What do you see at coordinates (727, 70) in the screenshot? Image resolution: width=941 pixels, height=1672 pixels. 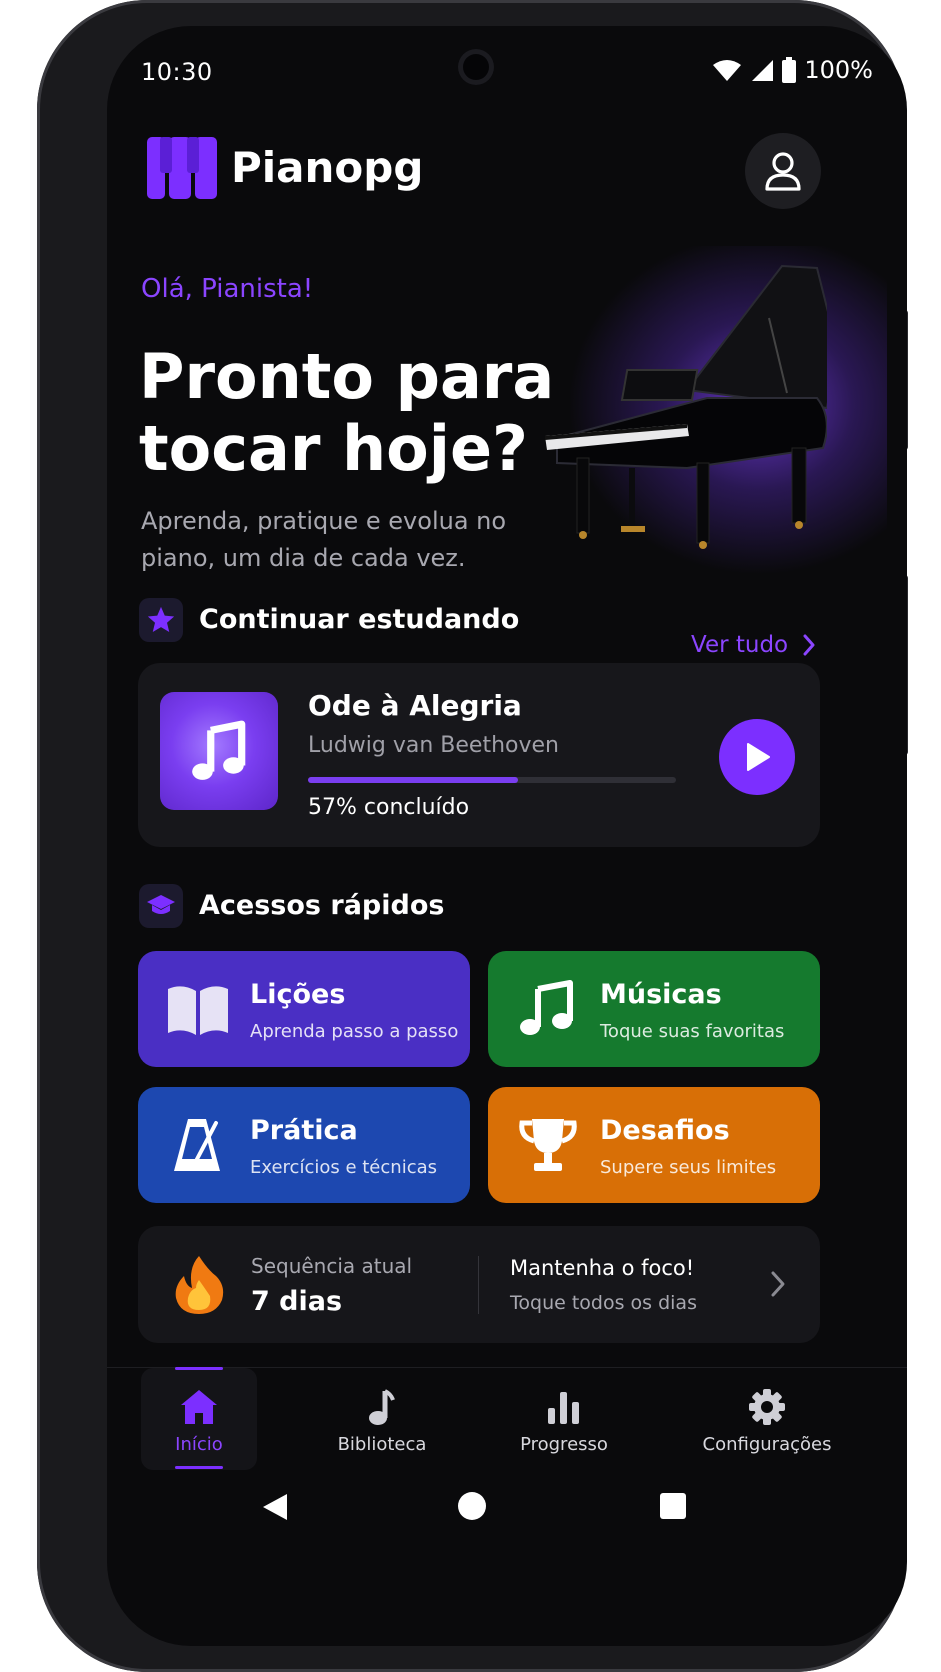 I see `wifi-icon` at bounding box center [727, 70].